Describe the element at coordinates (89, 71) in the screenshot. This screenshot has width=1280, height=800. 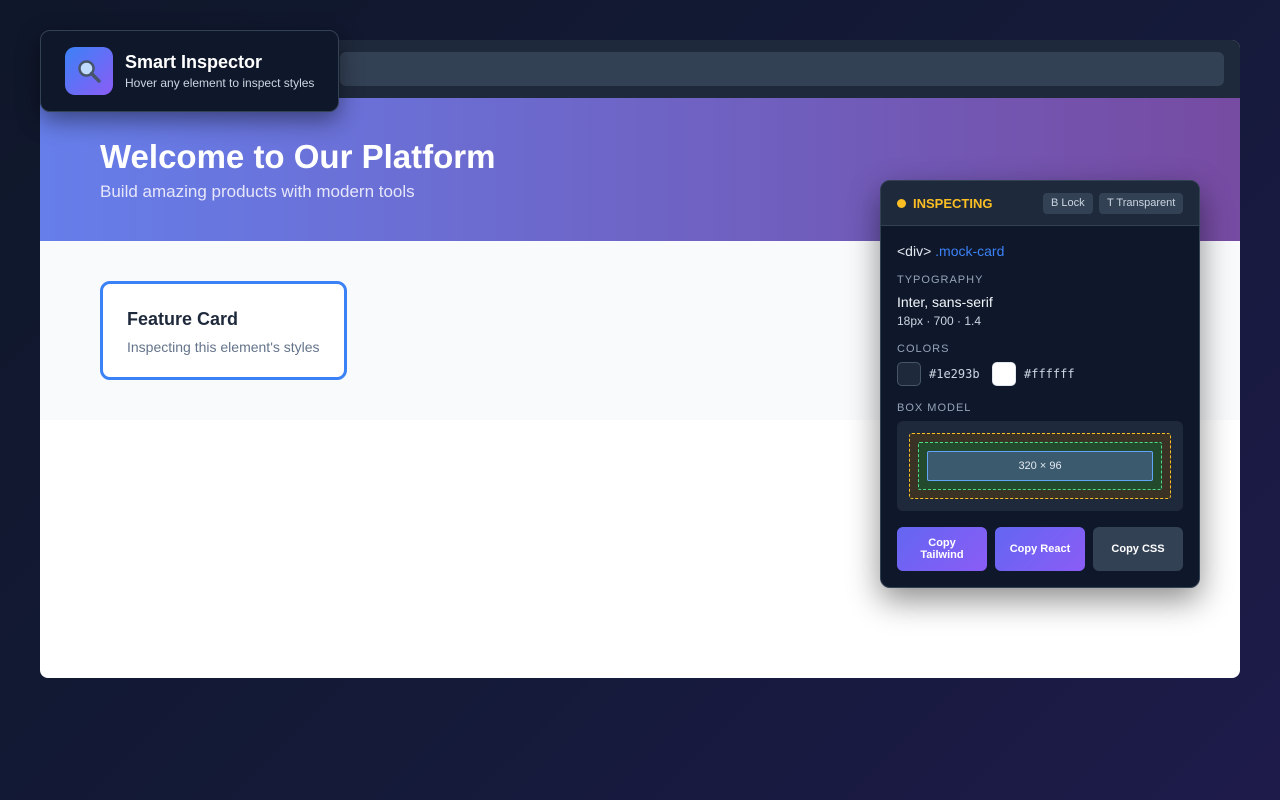
I see `magnifier-icon` at that location.